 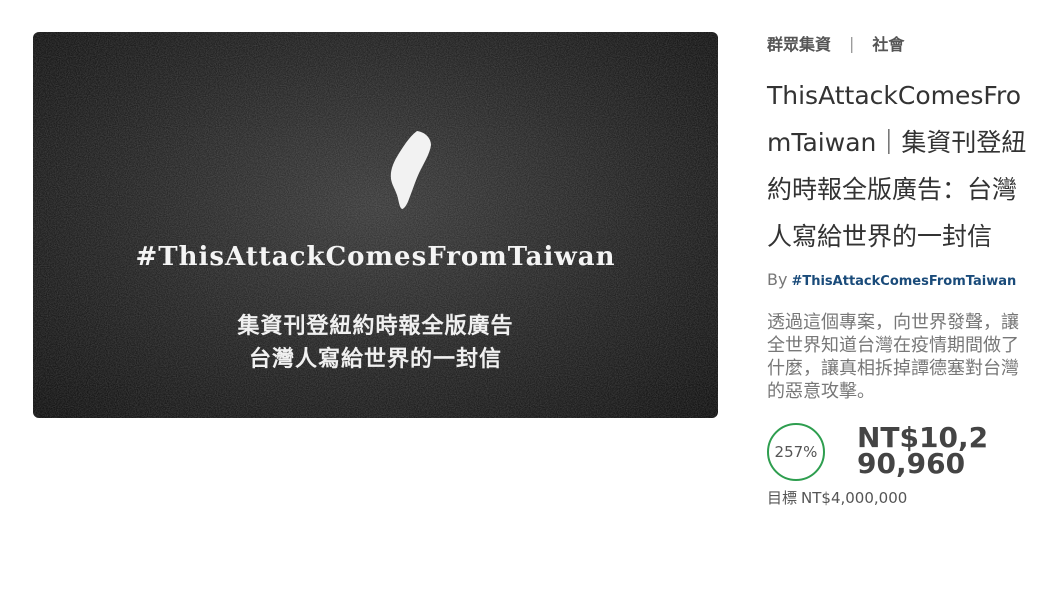 I want to click on raised-amount: NT$10,290,960, so click(x=923, y=450).